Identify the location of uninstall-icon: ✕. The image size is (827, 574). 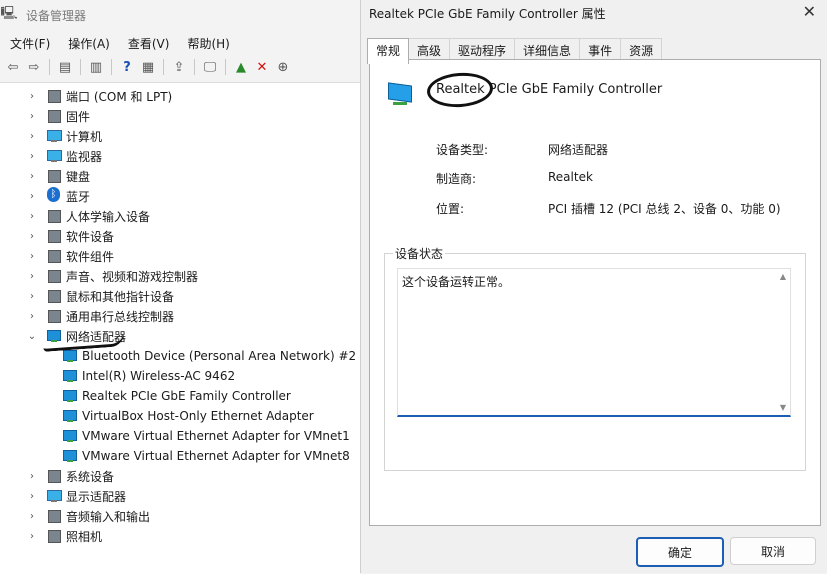
(262, 67).